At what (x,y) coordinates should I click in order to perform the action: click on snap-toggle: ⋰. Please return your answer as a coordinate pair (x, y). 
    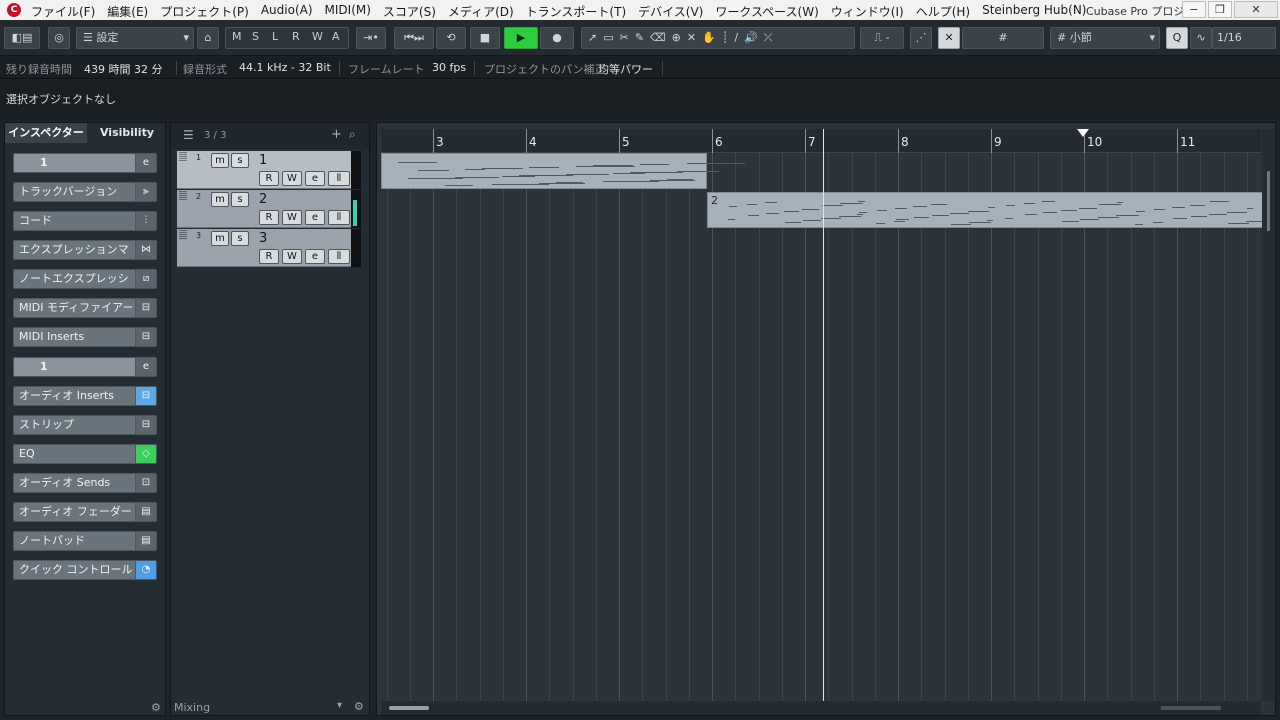
    Looking at the image, I should click on (921, 38).